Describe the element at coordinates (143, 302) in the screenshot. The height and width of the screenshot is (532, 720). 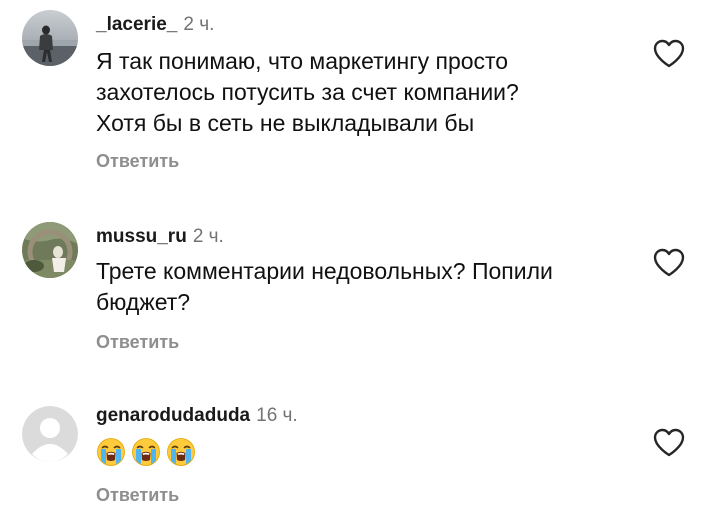
I see `comment-text-line: бюджет?` at that location.